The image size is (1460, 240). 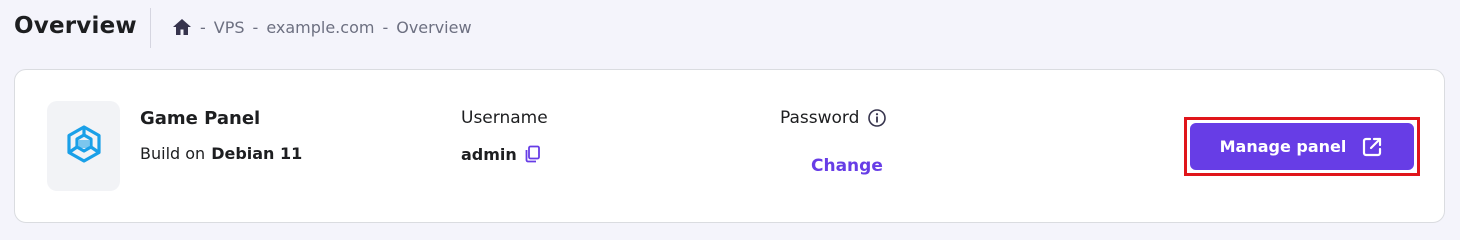 I want to click on build-os: Debian 11, so click(x=257, y=153).